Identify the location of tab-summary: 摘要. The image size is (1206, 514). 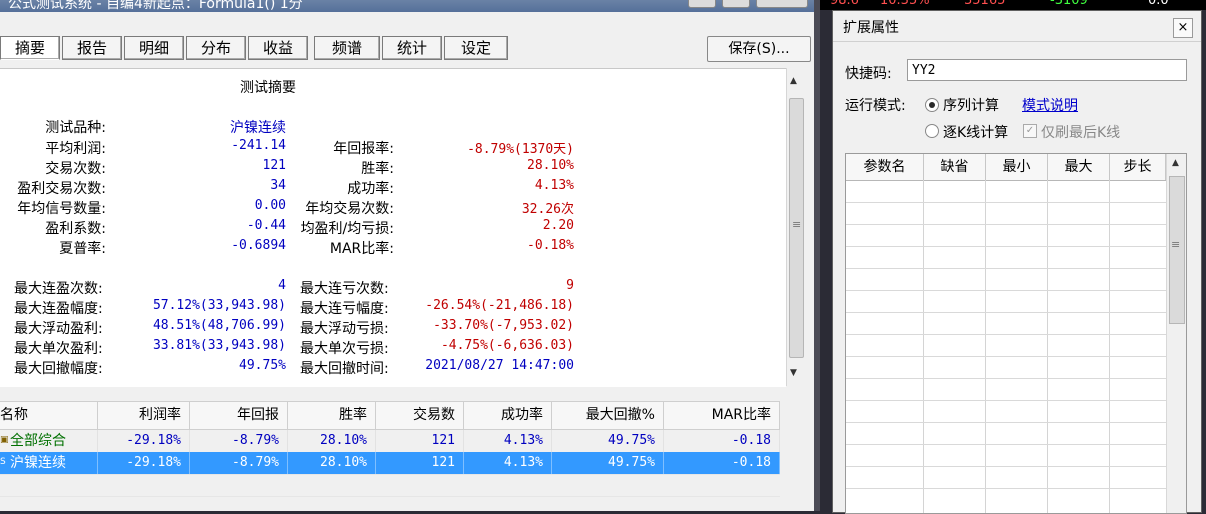
(30, 48).